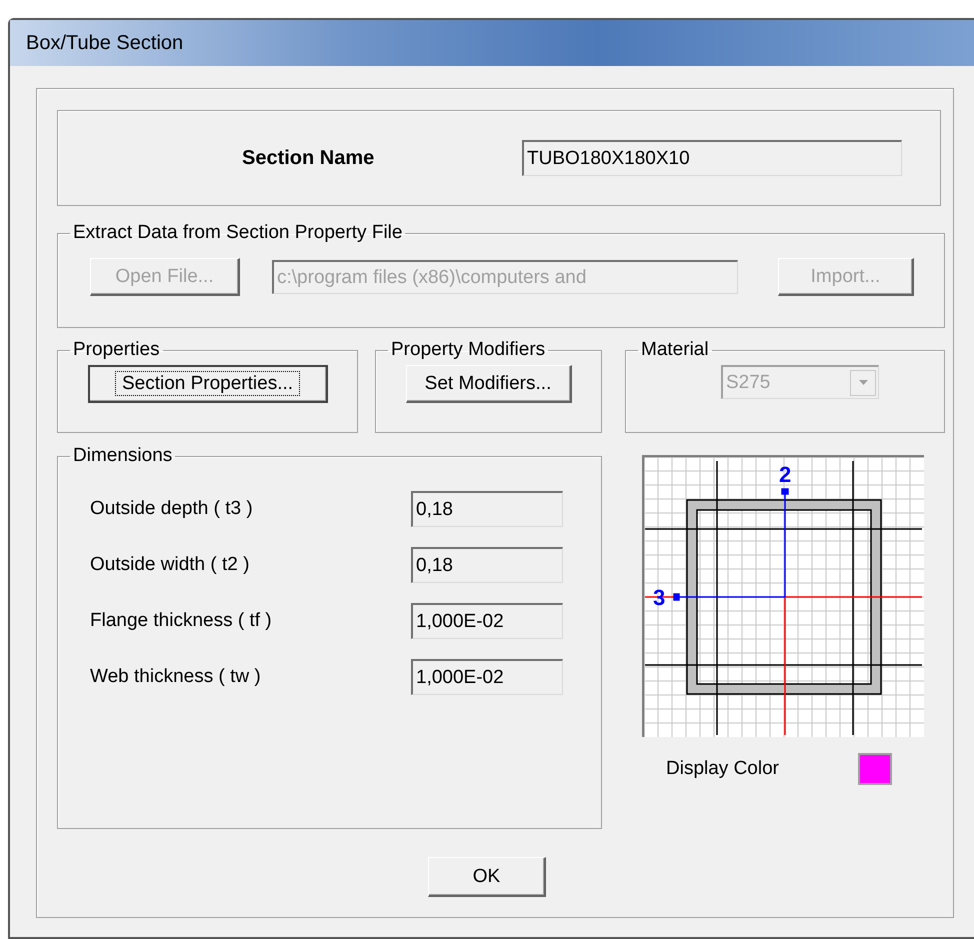 Image resolution: width=974 pixels, height=939 pixels. Describe the element at coordinates (712, 158) in the screenshot. I see `section-name-field: TUBO180X180X10` at that location.